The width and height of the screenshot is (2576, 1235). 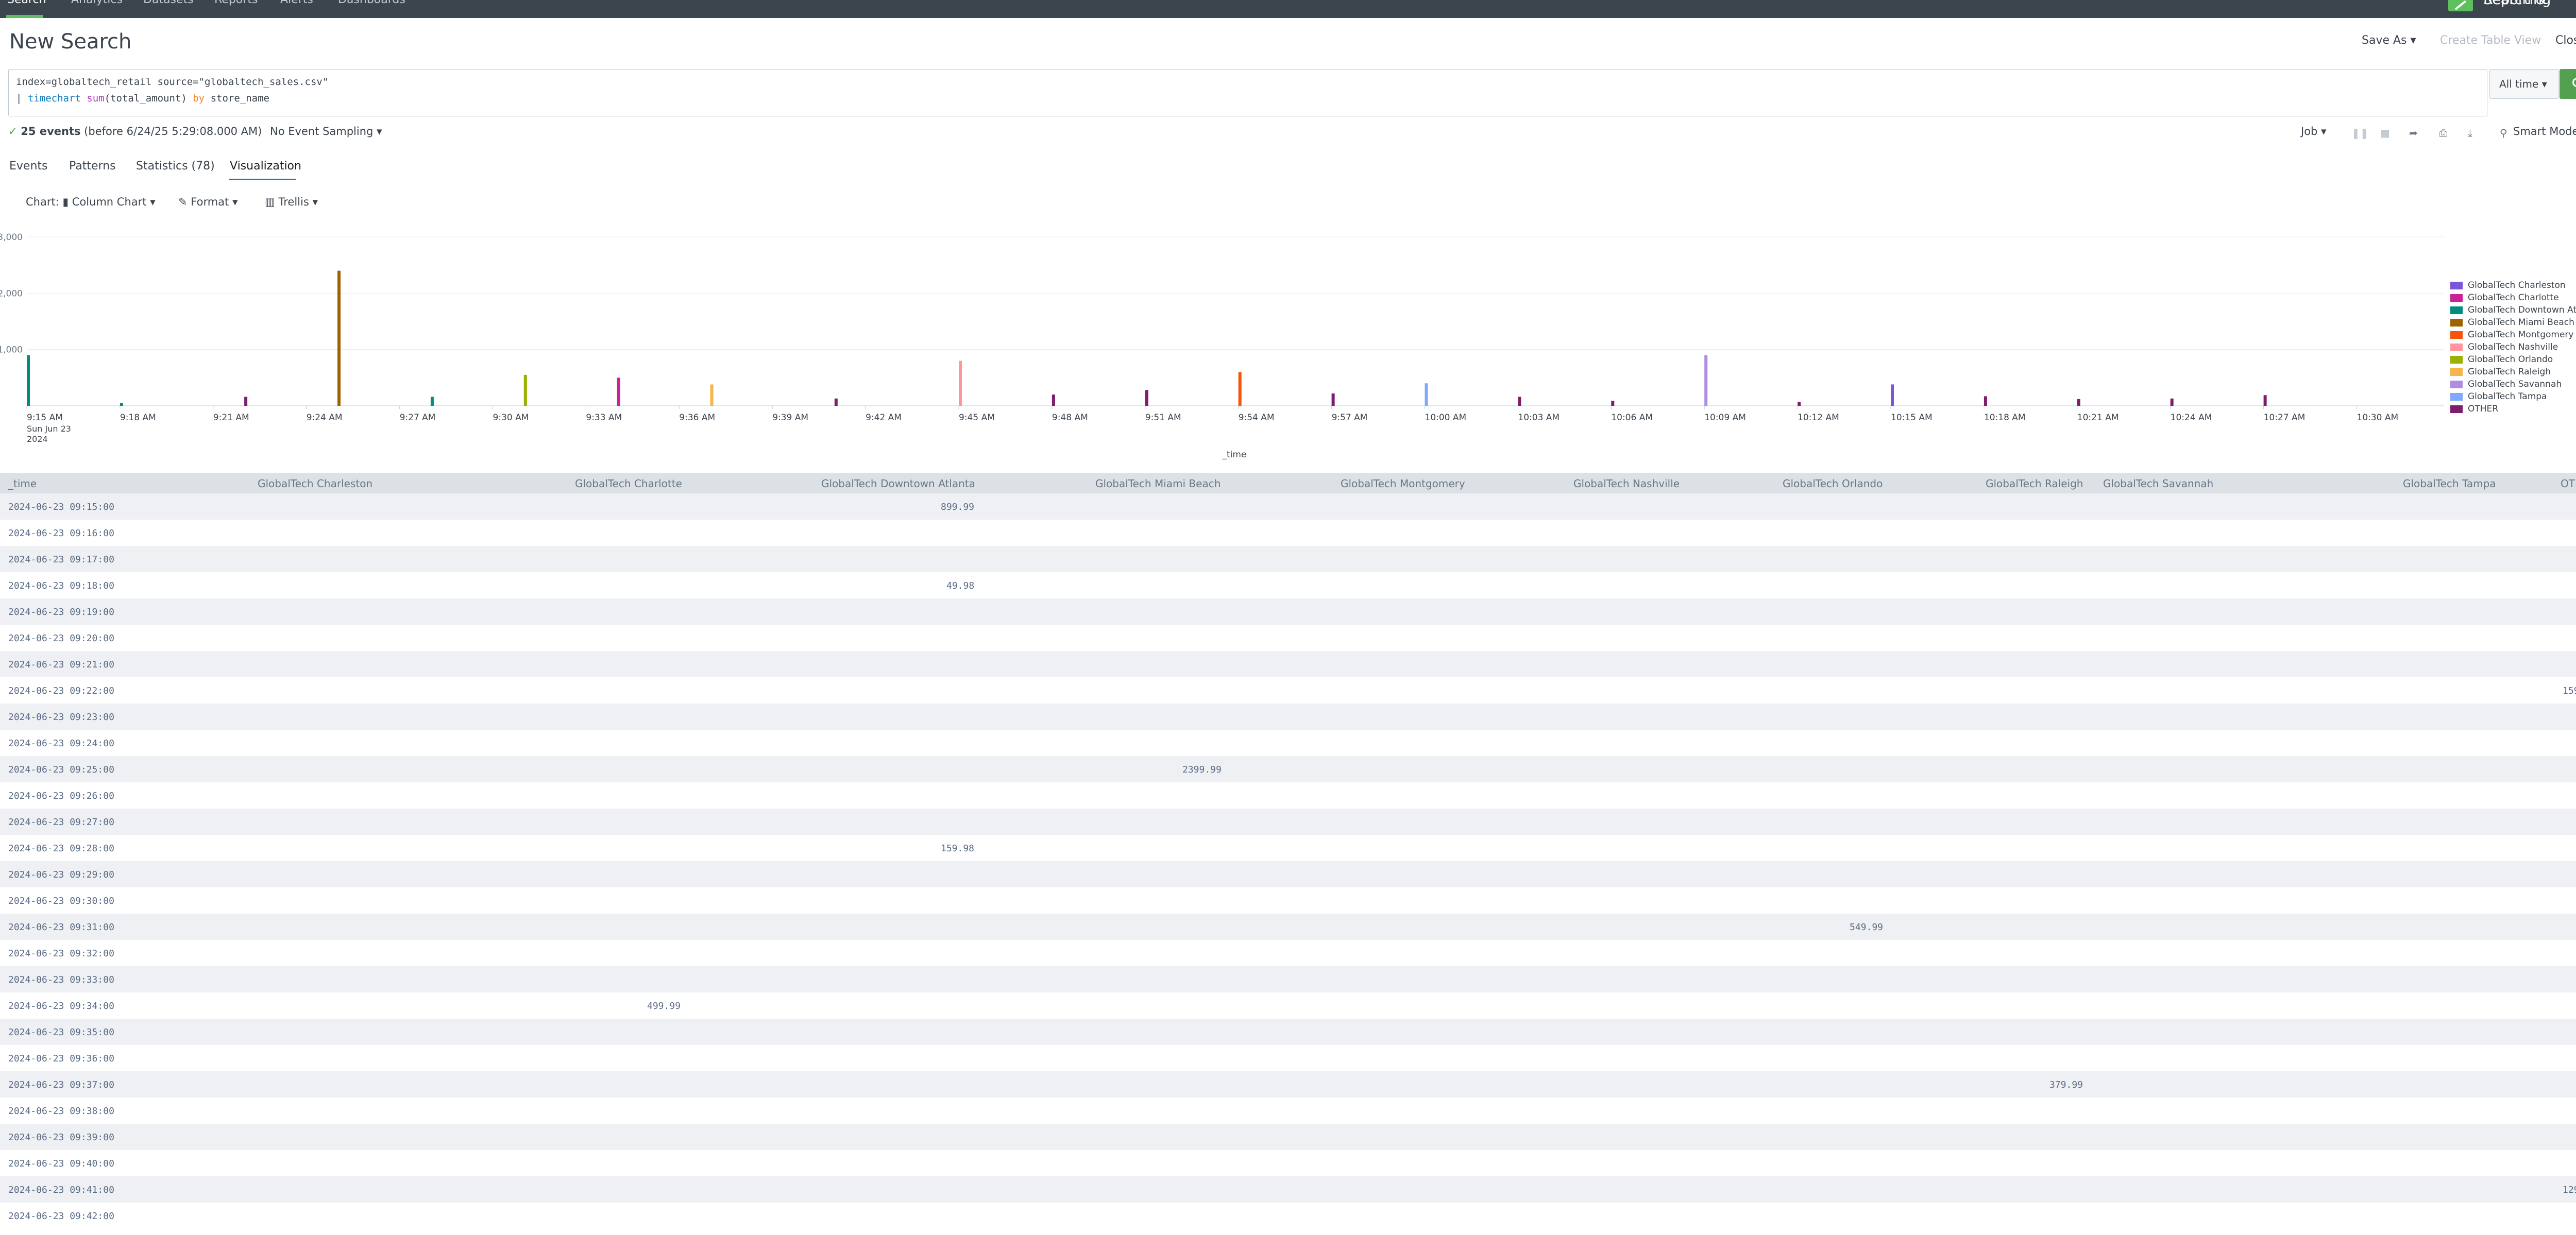 What do you see at coordinates (236, 9) in the screenshot?
I see `nav-reports: Reports` at bounding box center [236, 9].